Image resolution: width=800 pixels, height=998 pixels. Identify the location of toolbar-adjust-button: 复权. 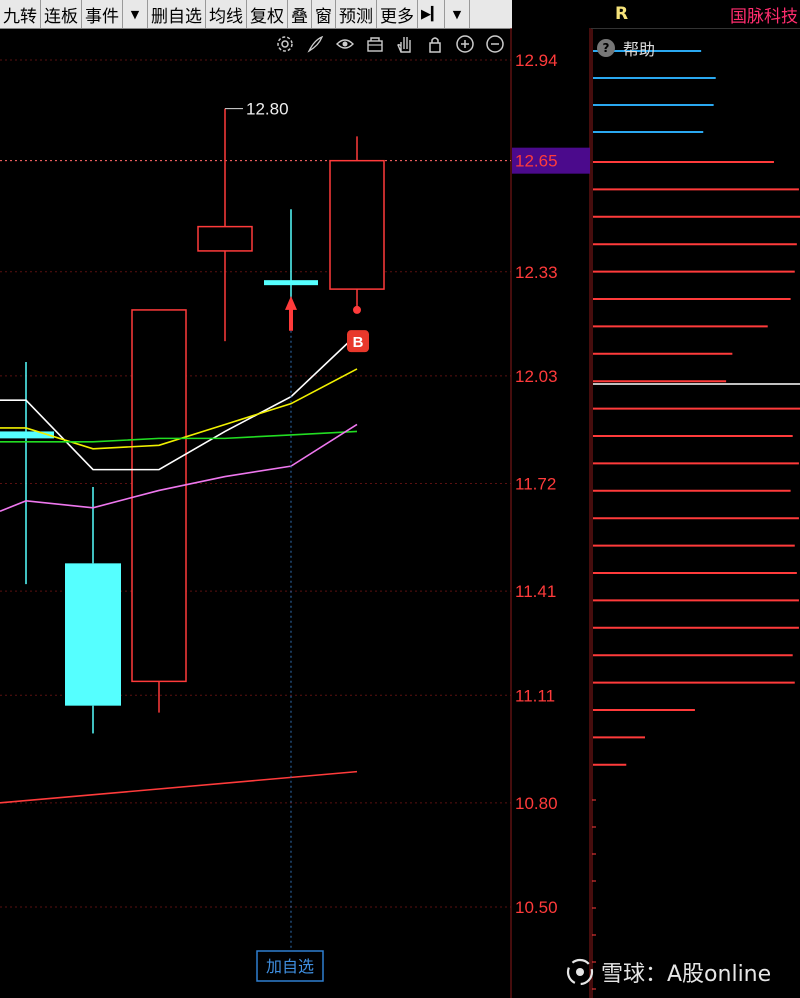
(267, 14).